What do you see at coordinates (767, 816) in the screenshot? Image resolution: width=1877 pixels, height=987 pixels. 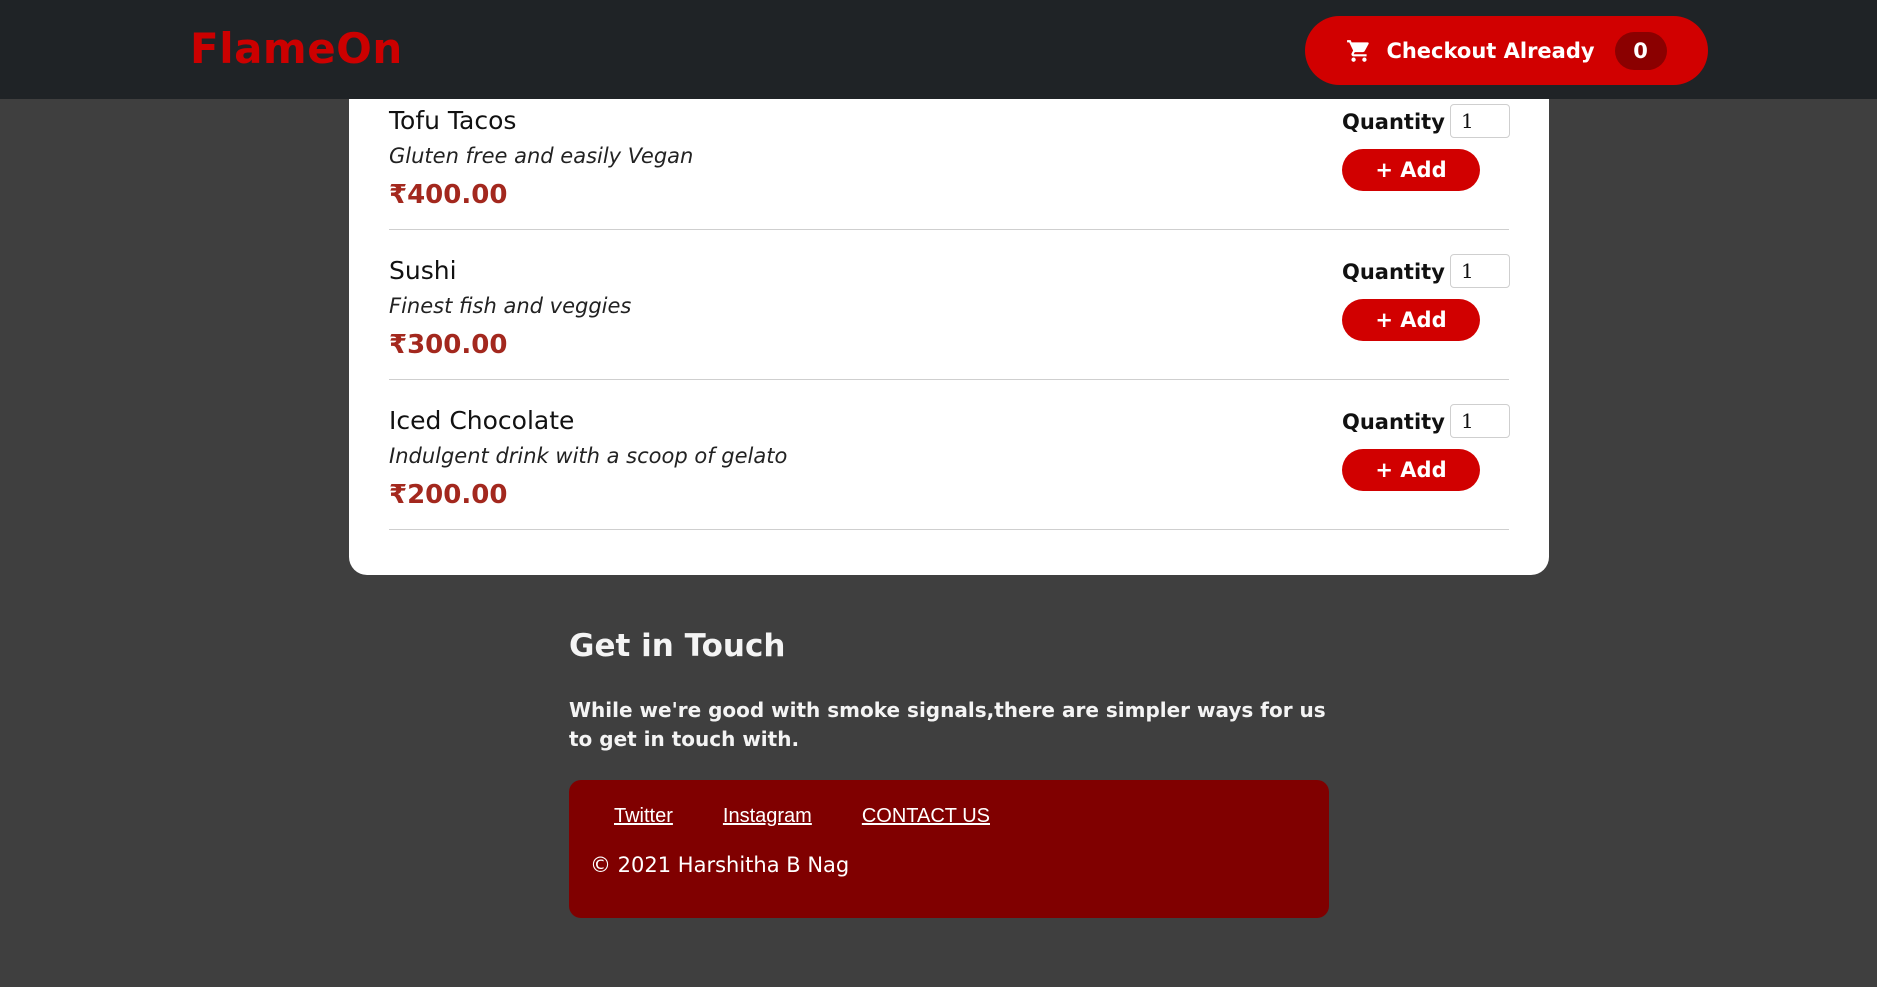 I see `instagram-link: Instagram` at bounding box center [767, 816].